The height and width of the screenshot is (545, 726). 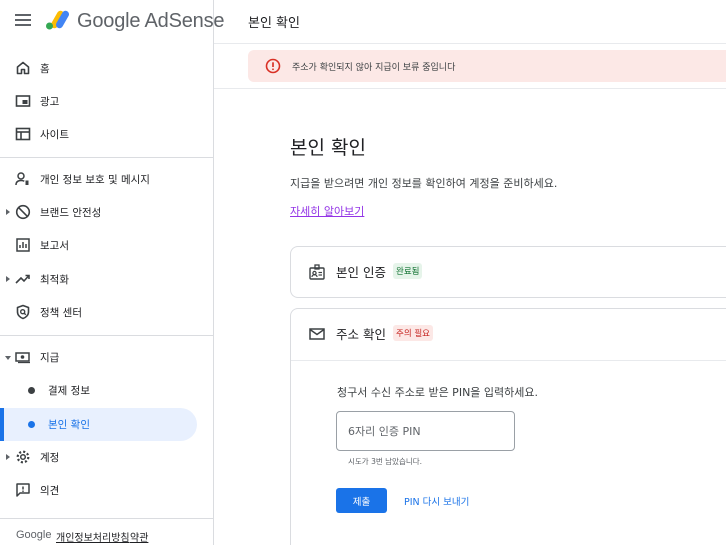 I want to click on adsense-logo-icon, so click(x=57, y=20).